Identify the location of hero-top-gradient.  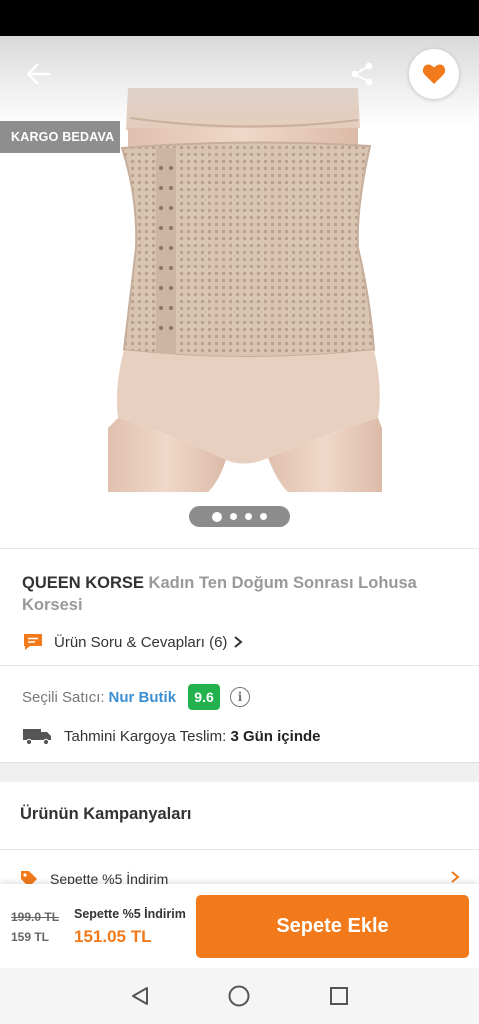
(239, 81).